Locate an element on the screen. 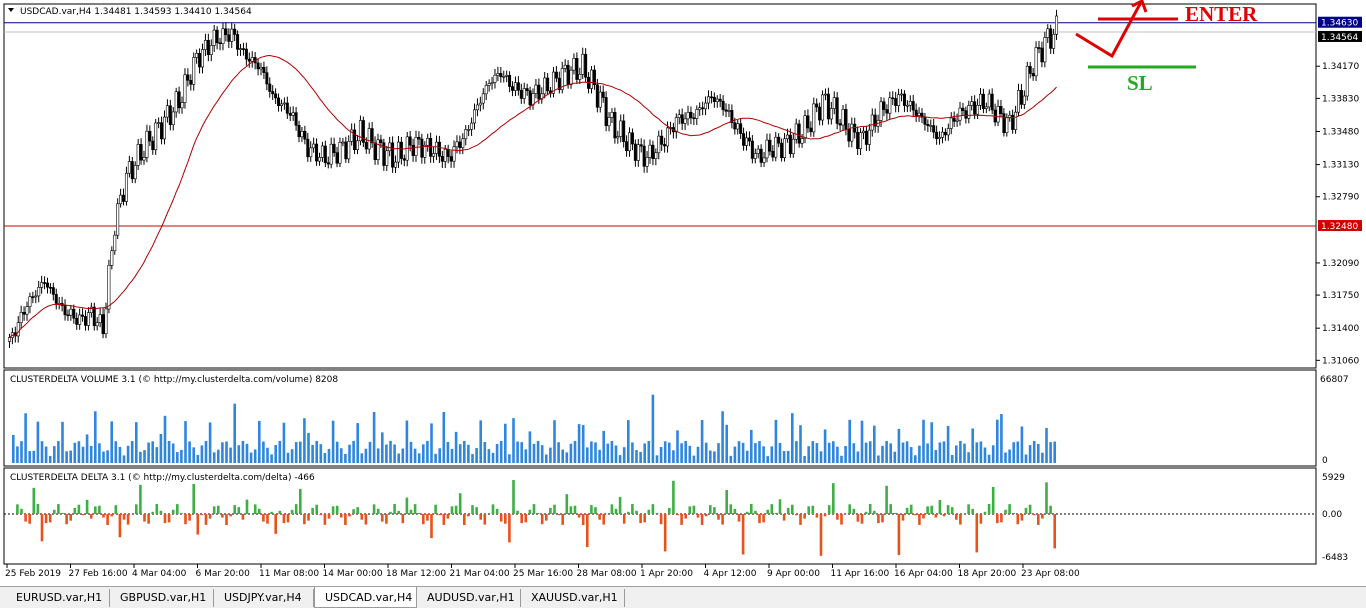 The height and width of the screenshot is (608, 1366). tab-audusd: AUDUSD.var,H1 is located at coordinates (469, 598).